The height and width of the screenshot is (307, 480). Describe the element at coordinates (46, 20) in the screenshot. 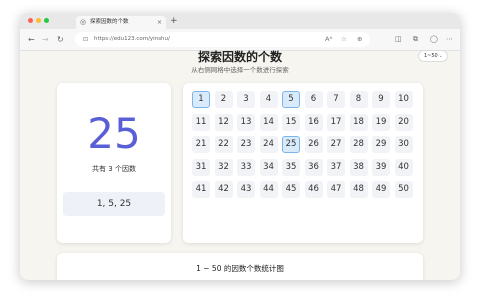

I see `maximize-window-button` at that location.